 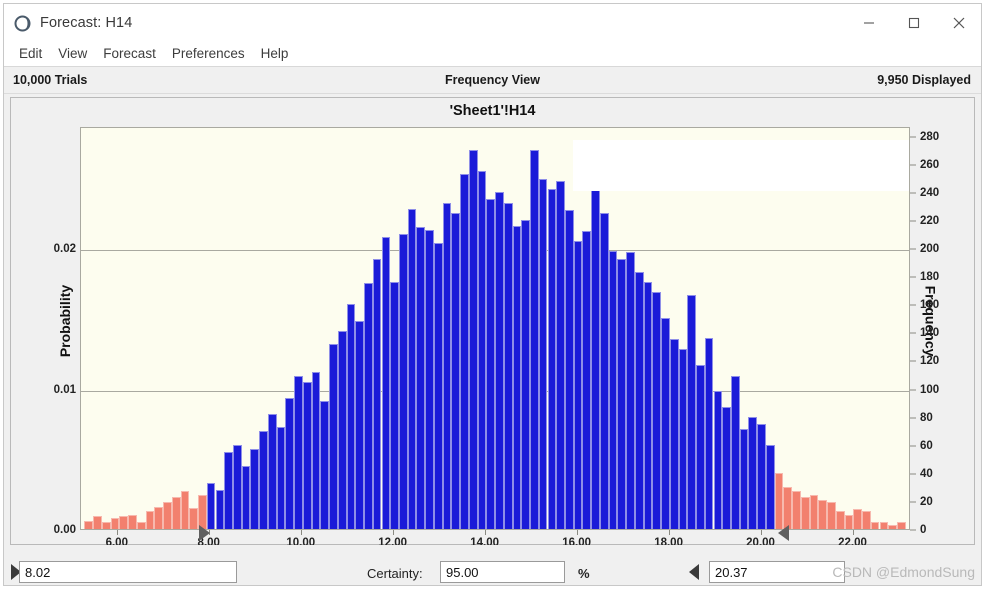 I want to click on watermark-text: CSDN @EdmondSung, so click(x=903, y=572).